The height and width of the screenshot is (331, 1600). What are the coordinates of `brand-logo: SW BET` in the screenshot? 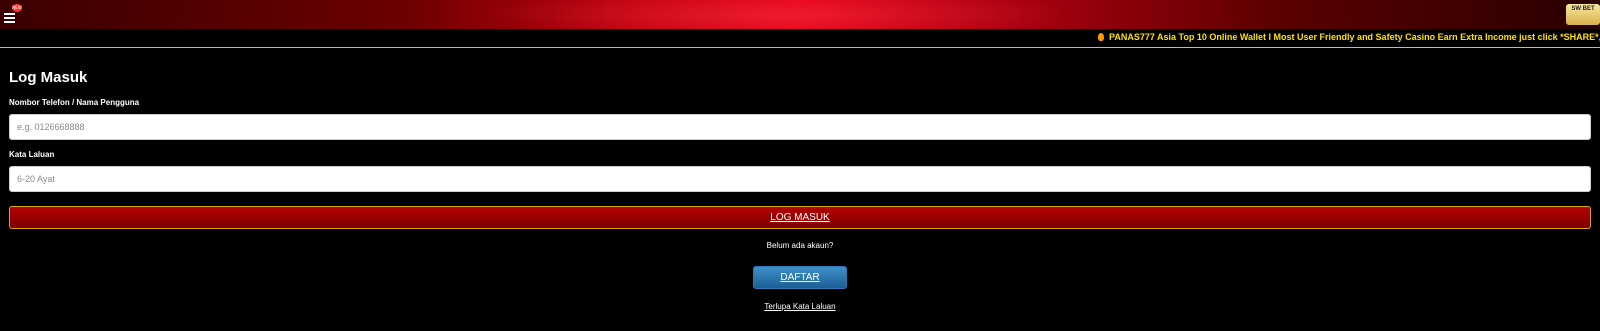 It's located at (1583, 14).